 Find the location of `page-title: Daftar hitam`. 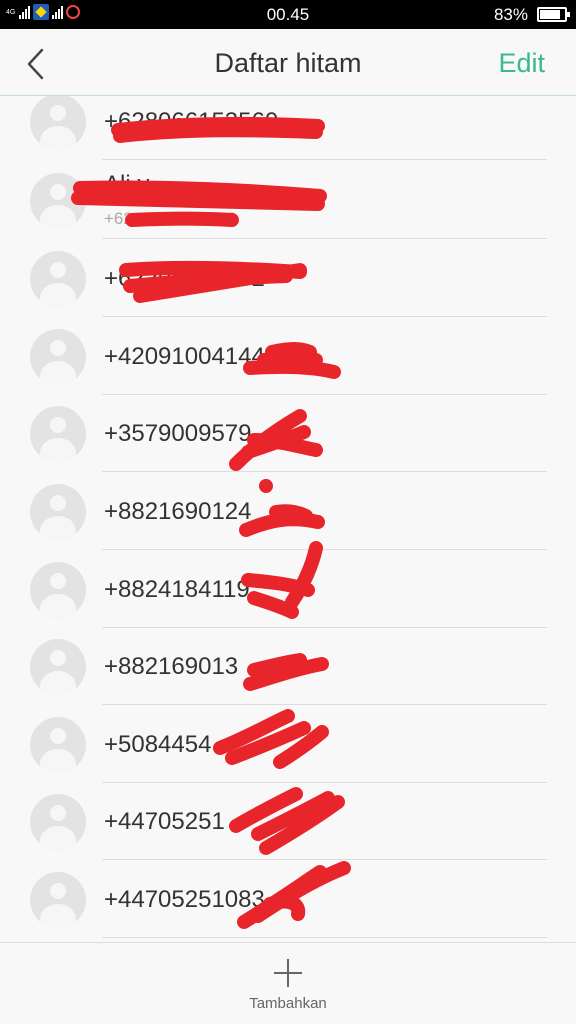

page-title: Daftar hitam is located at coordinates (288, 63).